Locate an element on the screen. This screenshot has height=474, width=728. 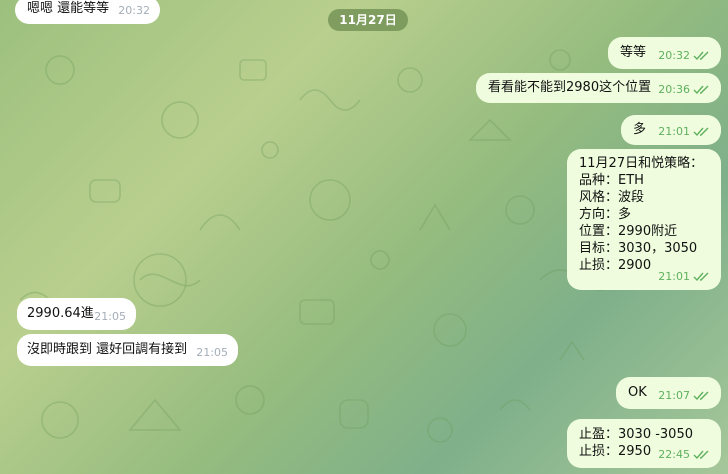
message-bubble-incoming: 沒即時跟到 還好回調有接到 21:05 is located at coordinates (127, 350).